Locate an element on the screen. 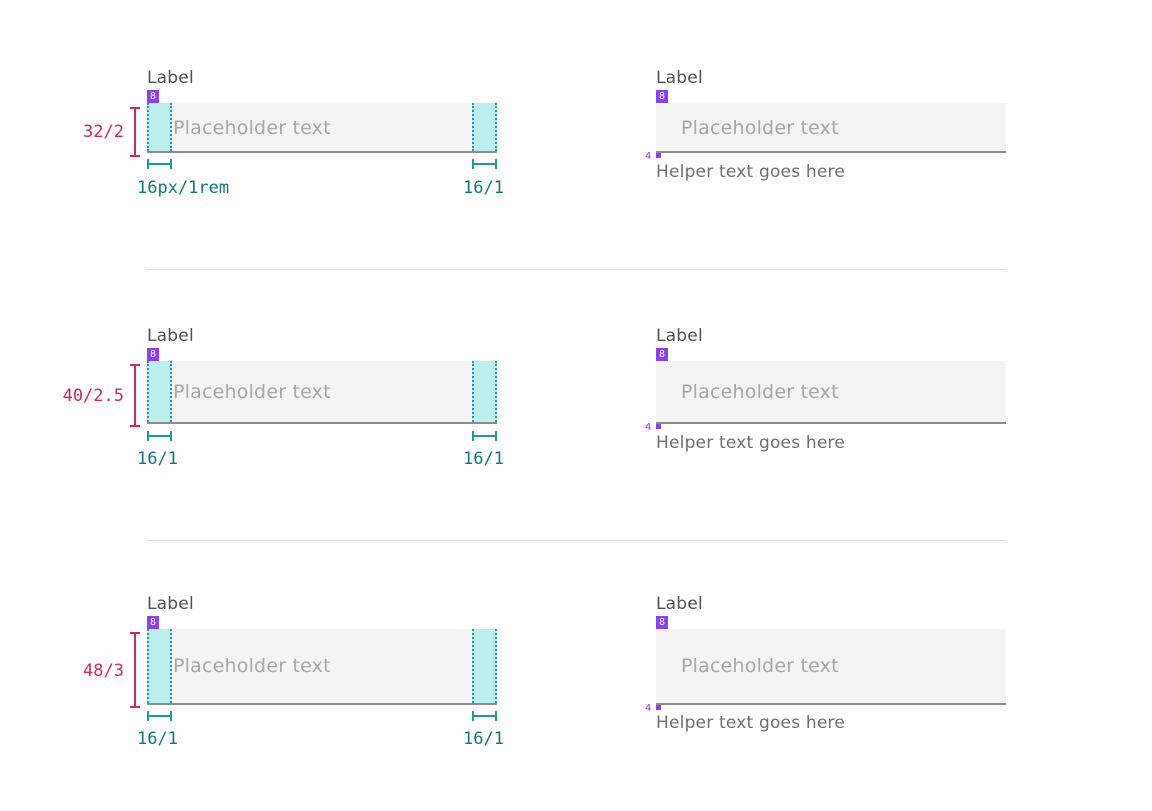 Image resolution: width=1152 pixels, height=811 pixels. height-measure-label: 48/3 is located at coordinates (103, 671).